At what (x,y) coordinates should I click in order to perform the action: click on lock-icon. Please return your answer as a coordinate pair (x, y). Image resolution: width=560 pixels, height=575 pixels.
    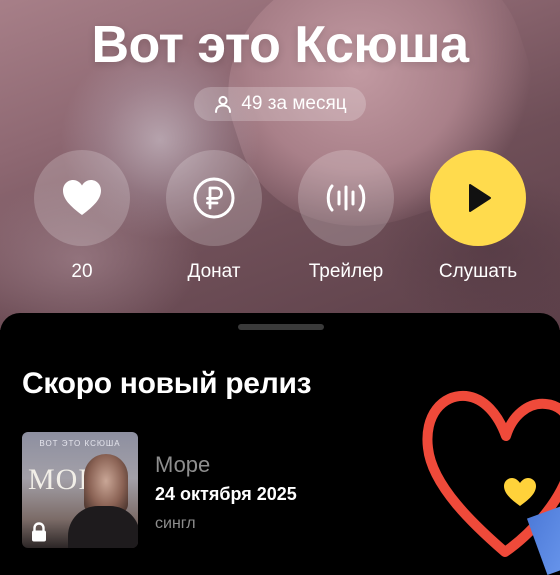
    Looking at the image, I should click on (39, 532).